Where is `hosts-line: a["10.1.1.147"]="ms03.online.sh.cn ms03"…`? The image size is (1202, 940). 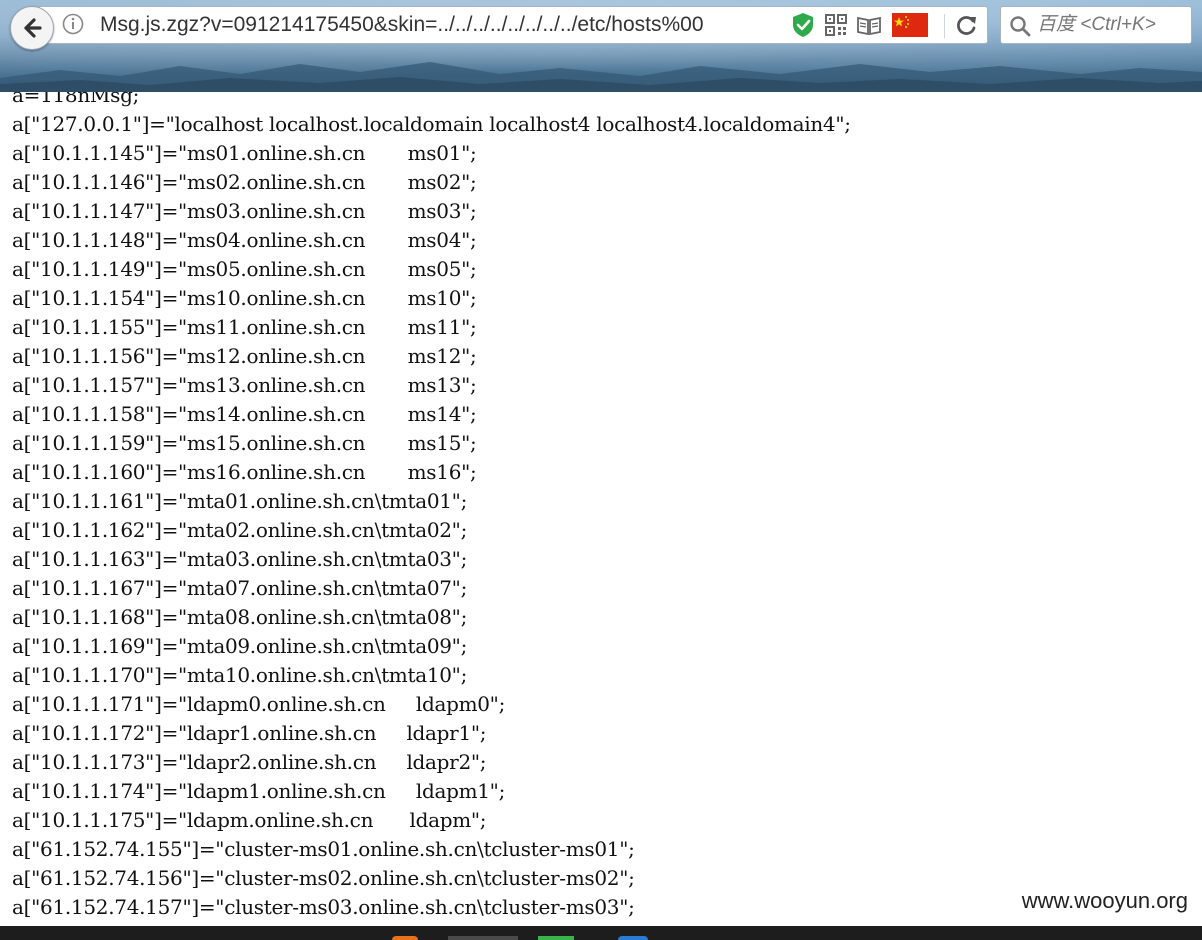 hosts-line: a["10.1.1.147"]="ms03.online.sh.cn ms03"… is located at coordinates (244, 211).